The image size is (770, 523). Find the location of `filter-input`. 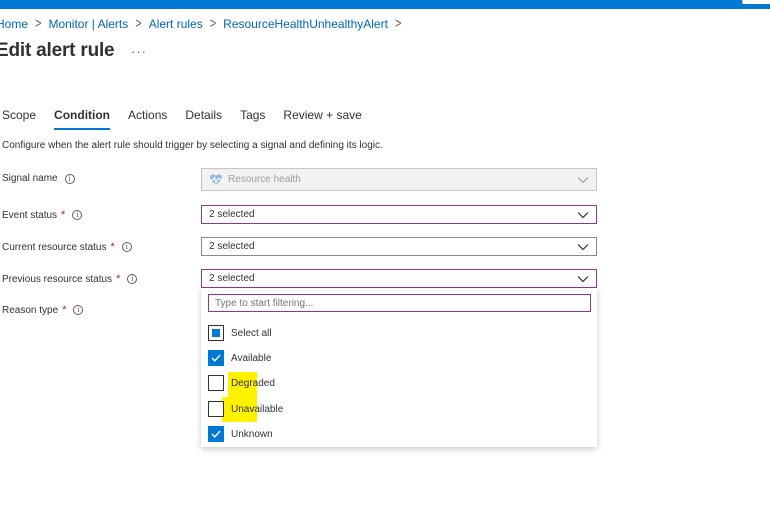

filter-input is located at coordinates (399, 303).